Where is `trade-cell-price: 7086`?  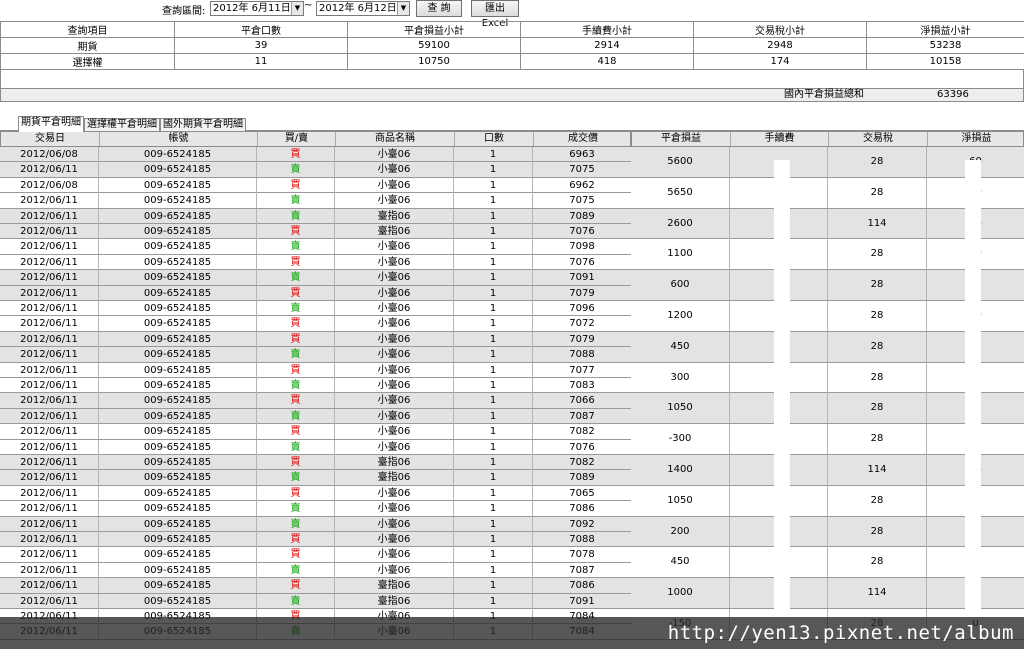 trade-cell-price: 7086 is located at coordinates (582, 586).